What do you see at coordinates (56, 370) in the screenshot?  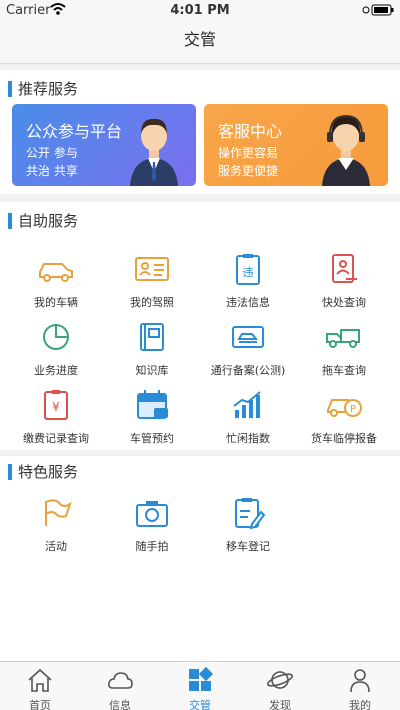 I see `item-label: 业务进度` at bounding box center [56, 370].